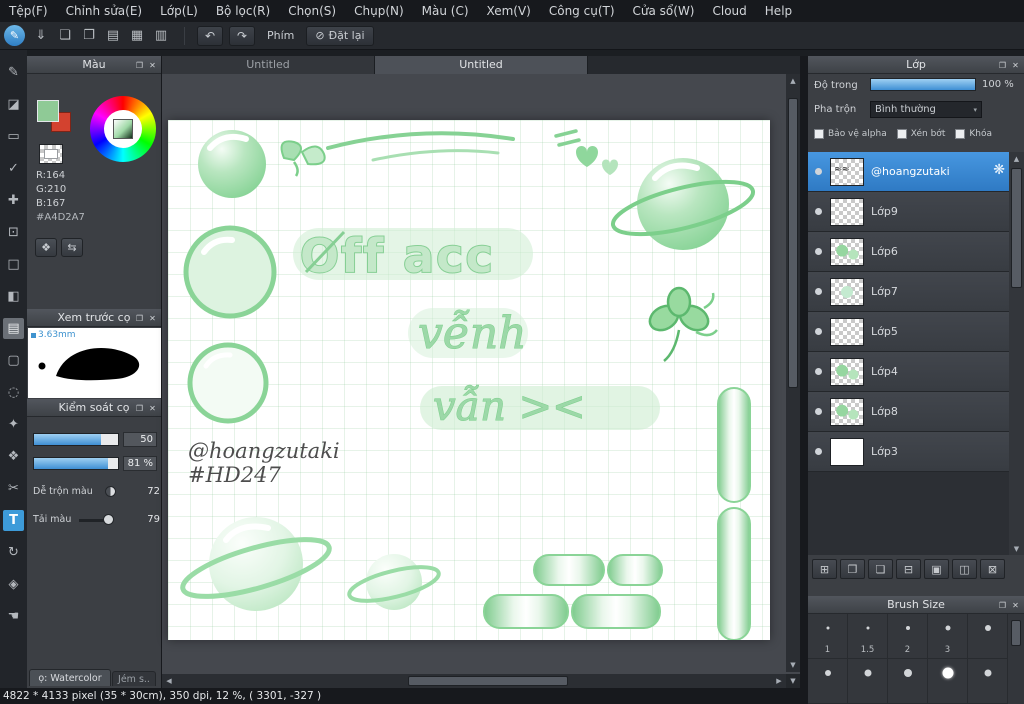 The height and width of the screenshot is (704, 1024). Describe the element at coordinates (828, 636) in the screenshot. I see `brush-size-cell: 1` at that location.